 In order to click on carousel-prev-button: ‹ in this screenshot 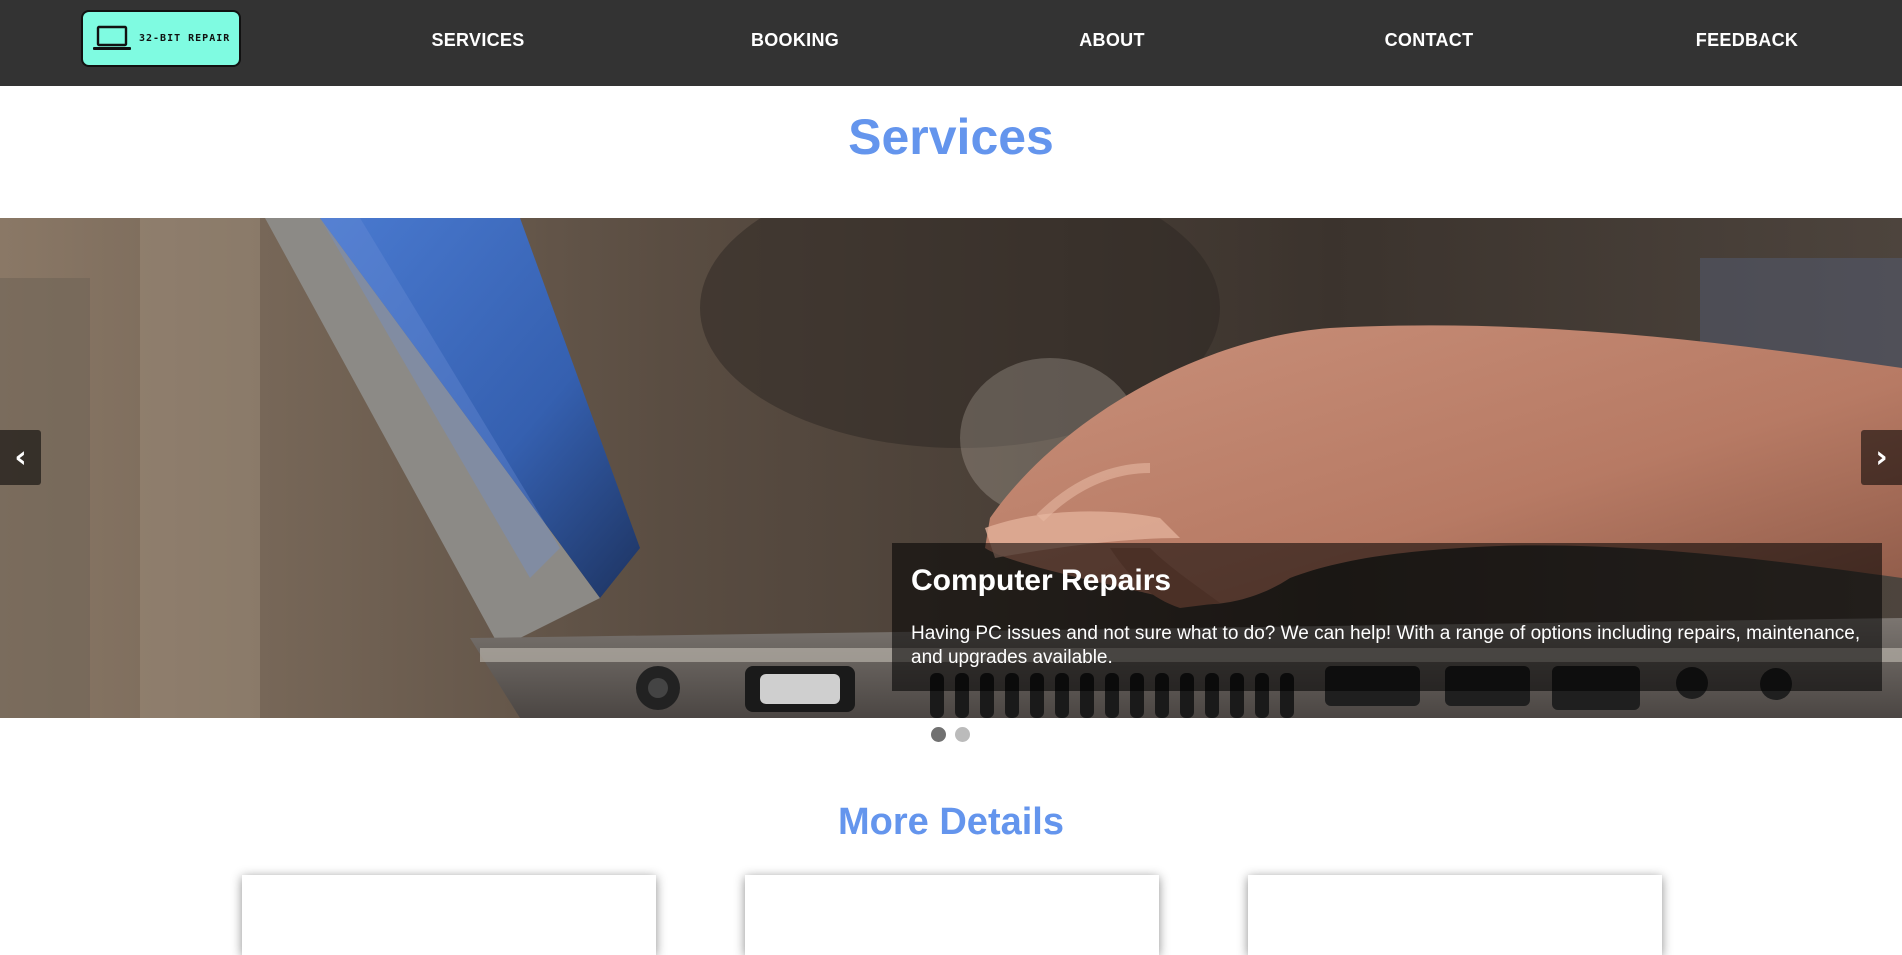, I will do `click(20, 457)`.